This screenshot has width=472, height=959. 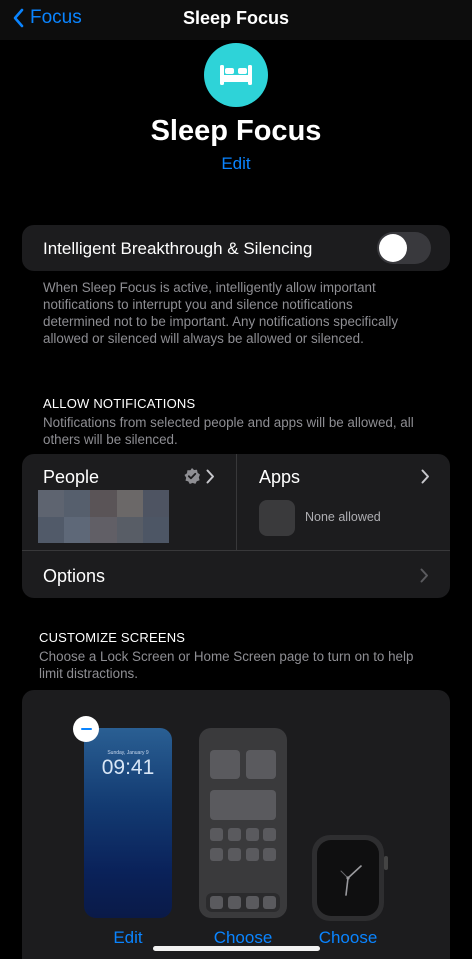 What do you see at coordinates (236, 75) in the screenshot?
I see `bed-icon` at bounding box center [236, 75].